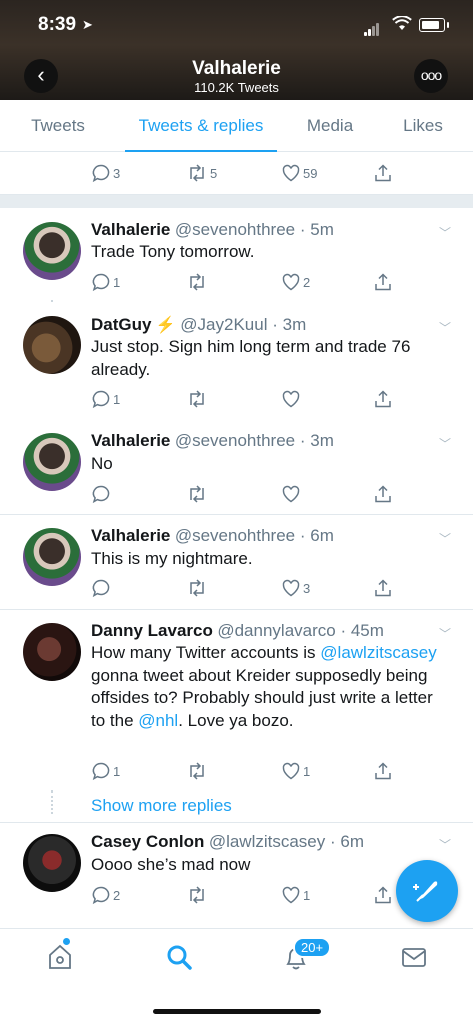 This screenshot has height=1025, width=473. I want to click on like-button: 3, so click(295, 588).